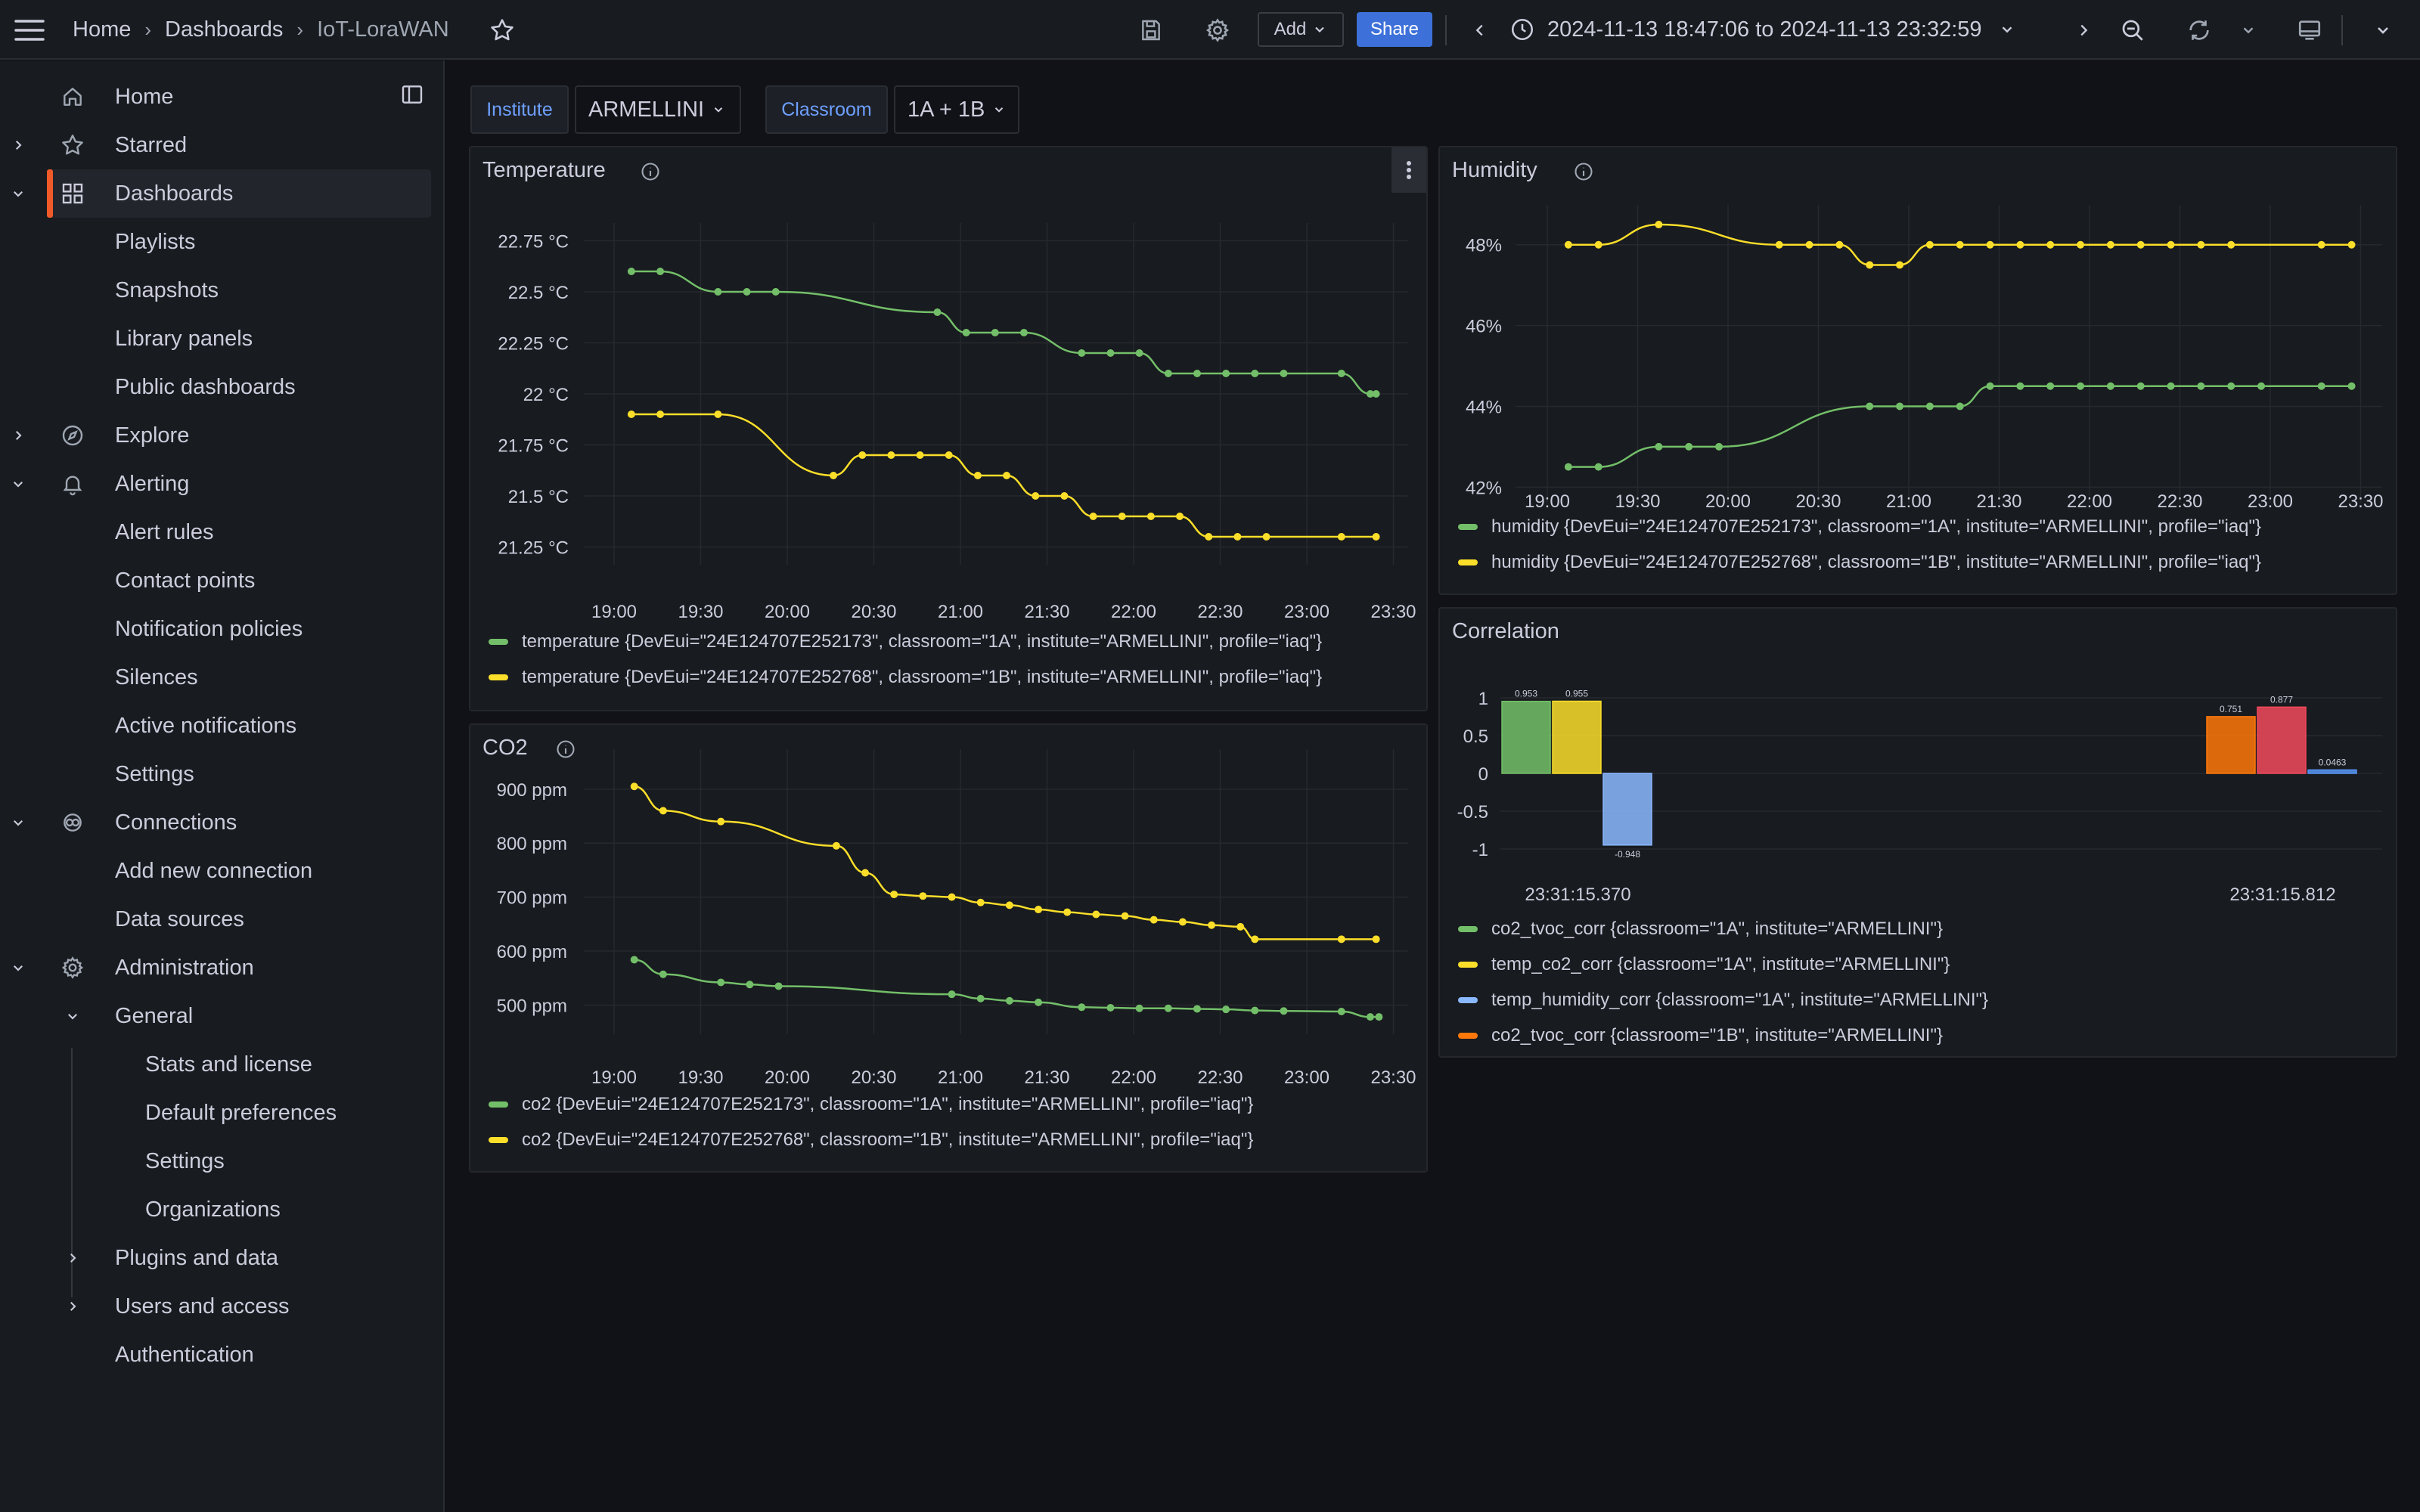  Describe the element at coordinates (700, 1077) in the screenshot. I see `x-tick-label: 19:30` at that location.